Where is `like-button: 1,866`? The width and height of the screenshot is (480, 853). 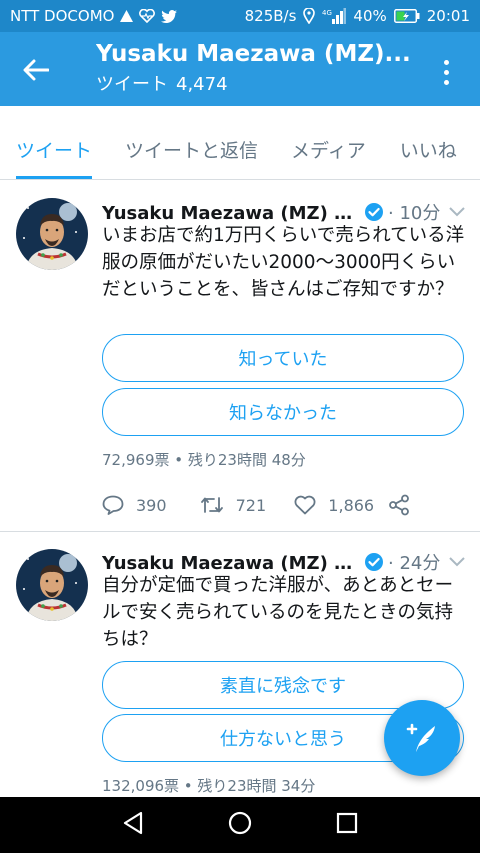 like-button: 1,866 is located at coordinates (341, 505).